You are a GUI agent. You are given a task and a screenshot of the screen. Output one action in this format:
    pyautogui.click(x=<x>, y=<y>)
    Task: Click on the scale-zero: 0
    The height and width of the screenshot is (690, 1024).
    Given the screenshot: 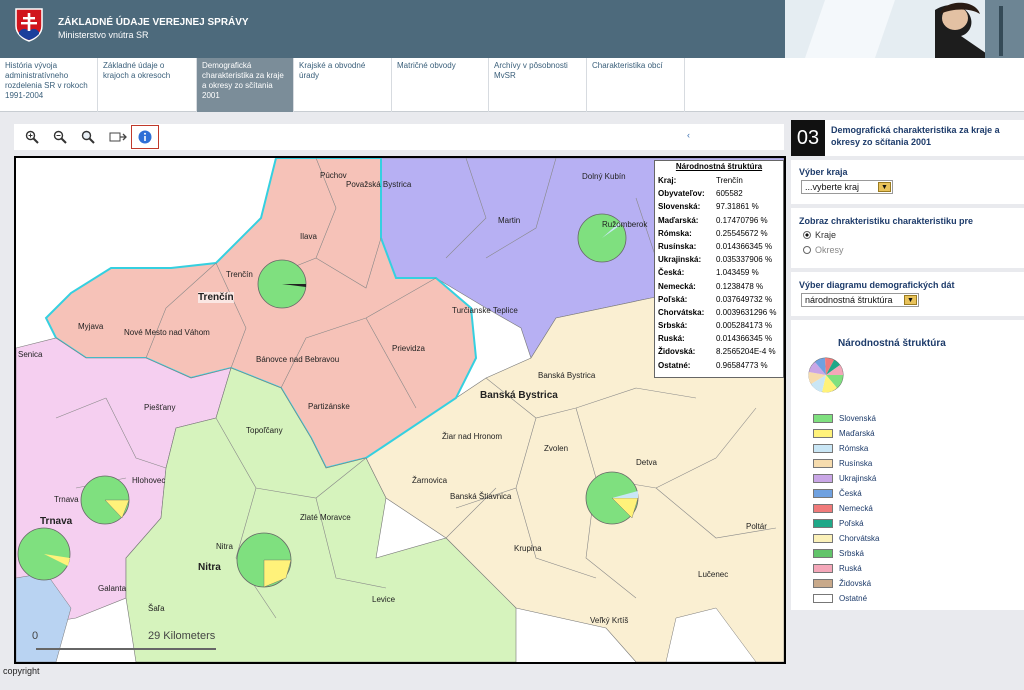 What is the action you would take?
    pyautogui.click(x=35, y=636)
    